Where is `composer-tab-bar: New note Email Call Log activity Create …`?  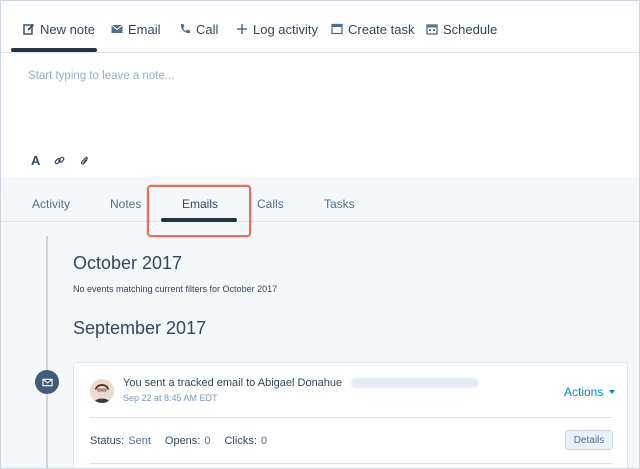
composer-tab-bar: New note Email Call Log activity Create … is located at coordinates (320, 27).